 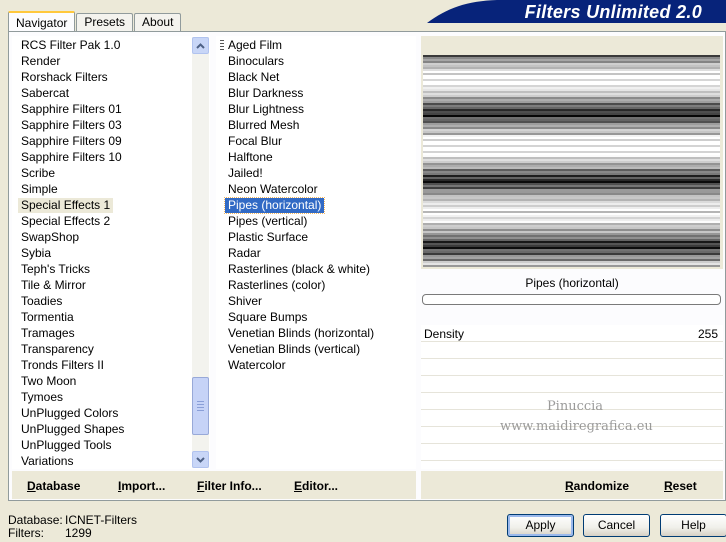 What do you see at coordinates (267, 221) in the screenshot?
I see `filter-item: Pipes (vertical)` at bounding box center [267, 221].